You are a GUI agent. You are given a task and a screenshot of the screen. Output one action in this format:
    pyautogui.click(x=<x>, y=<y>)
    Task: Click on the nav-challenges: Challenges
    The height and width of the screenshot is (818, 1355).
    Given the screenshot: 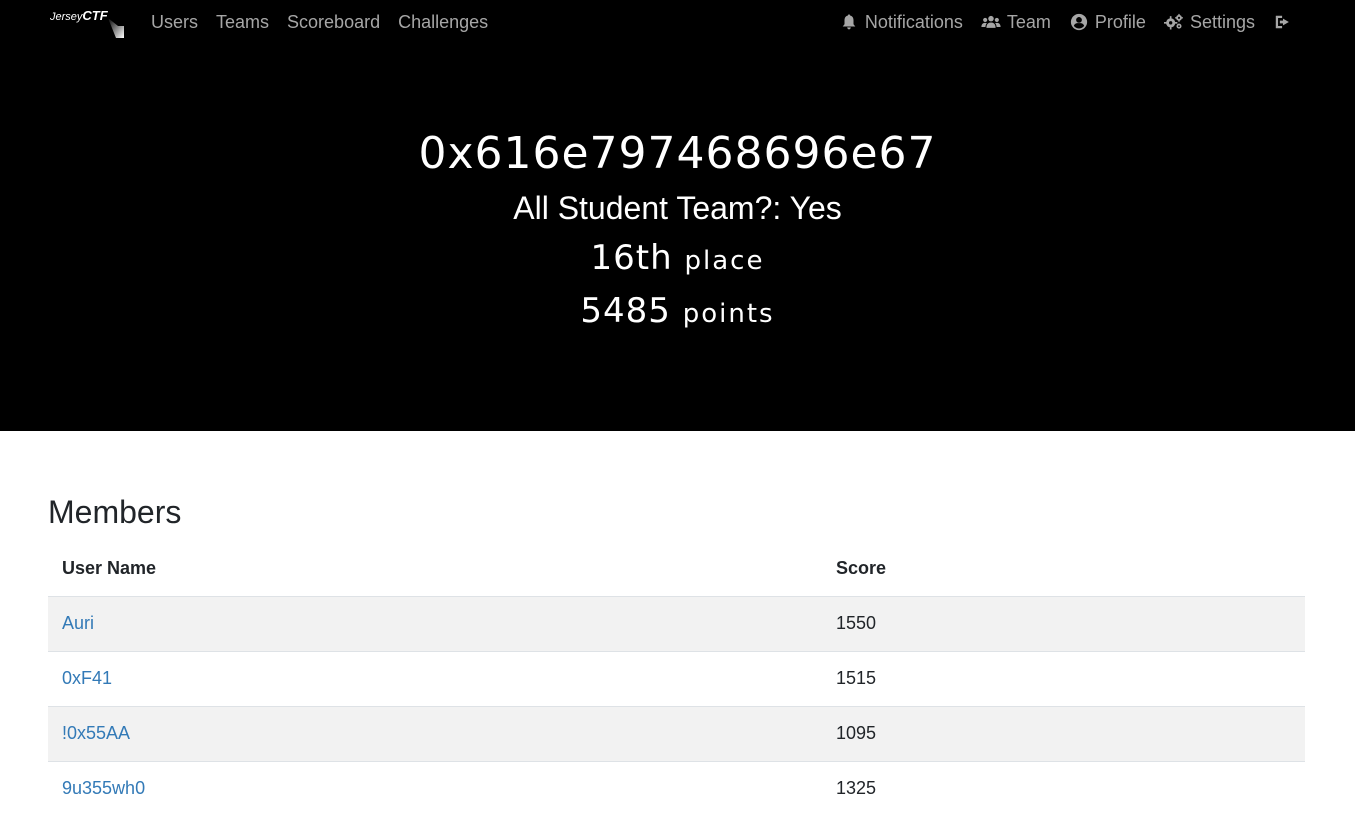 What is the action you would take?
    pyautogui.click(x=443, y=22)
    